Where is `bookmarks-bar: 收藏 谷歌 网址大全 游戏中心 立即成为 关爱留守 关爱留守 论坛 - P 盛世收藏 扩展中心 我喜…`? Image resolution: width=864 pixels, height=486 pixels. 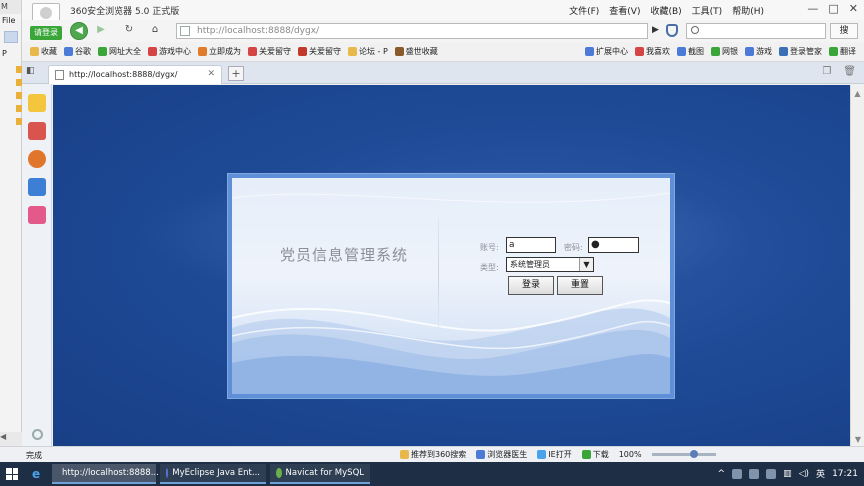
bookmarks-bar: 收藏 谷歌 网址大全 游戏中心 立即成为 关爱留守 关爱留守 论坛 - P 盛世收藏 扩展中心 我喜… is located at coordinates (443, 52).